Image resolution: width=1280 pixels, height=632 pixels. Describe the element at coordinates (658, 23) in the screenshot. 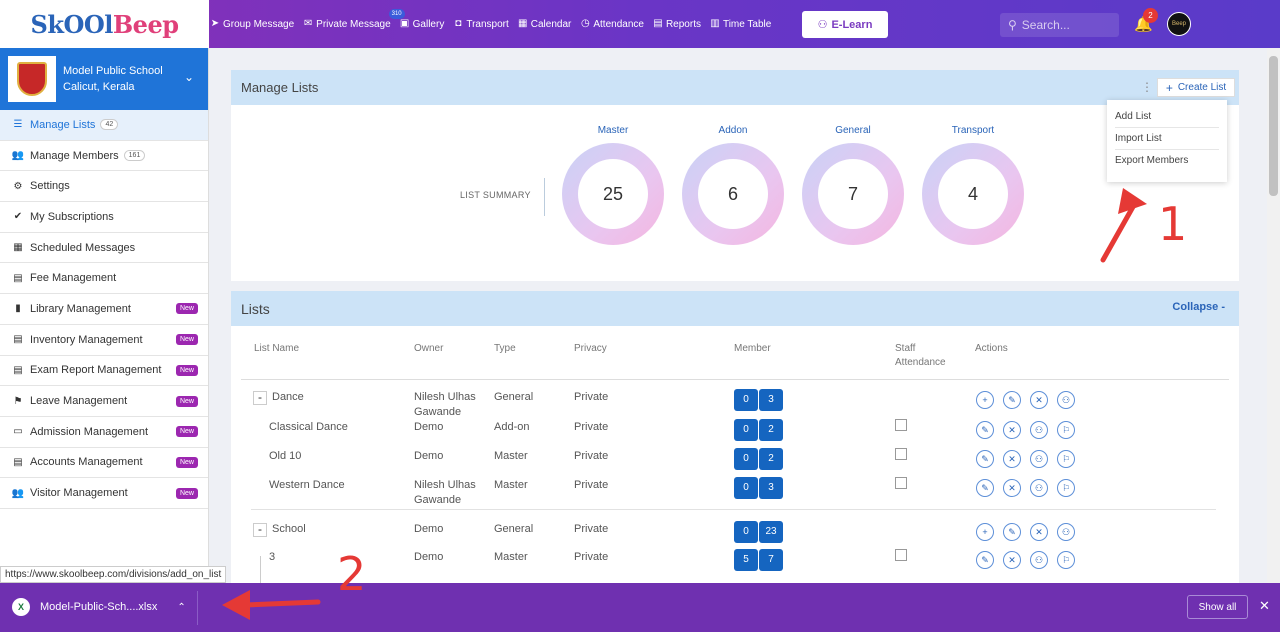

I see `report-icon: ▤` at that location.